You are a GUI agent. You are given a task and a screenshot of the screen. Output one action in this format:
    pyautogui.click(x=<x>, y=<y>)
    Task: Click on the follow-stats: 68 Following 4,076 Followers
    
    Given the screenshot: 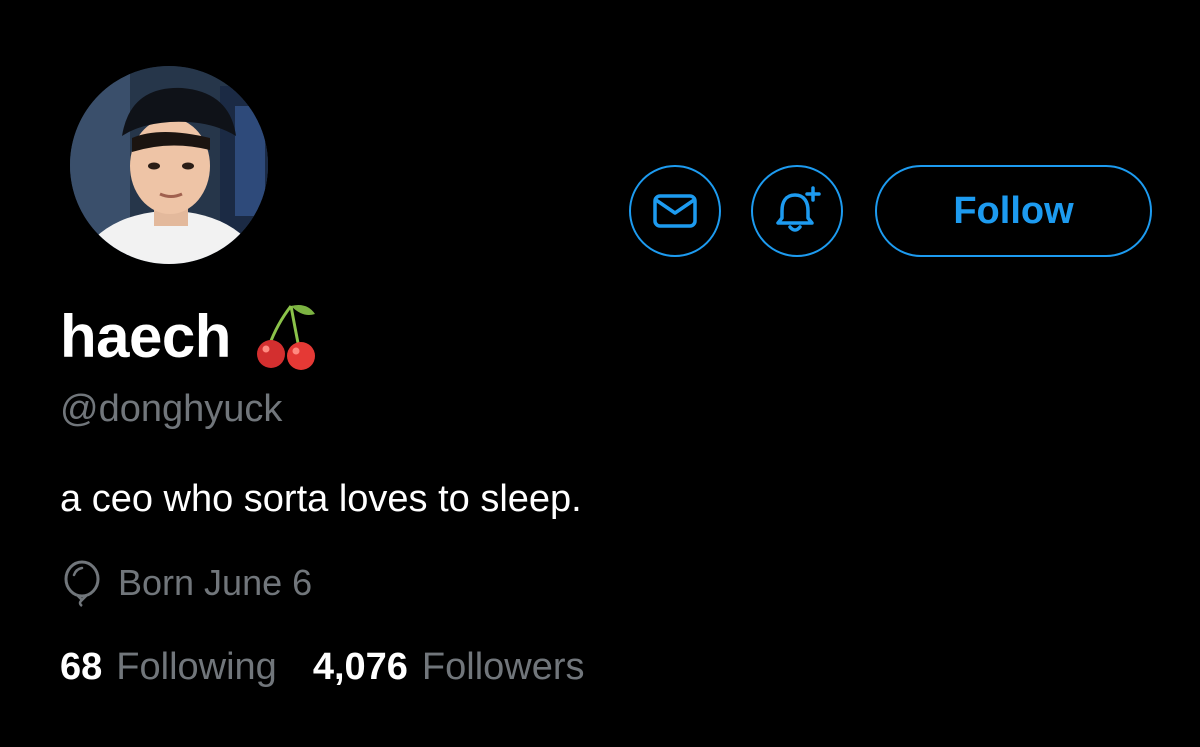 What is the action you would take?
    pyautogui.click(x=322, y=667)
    